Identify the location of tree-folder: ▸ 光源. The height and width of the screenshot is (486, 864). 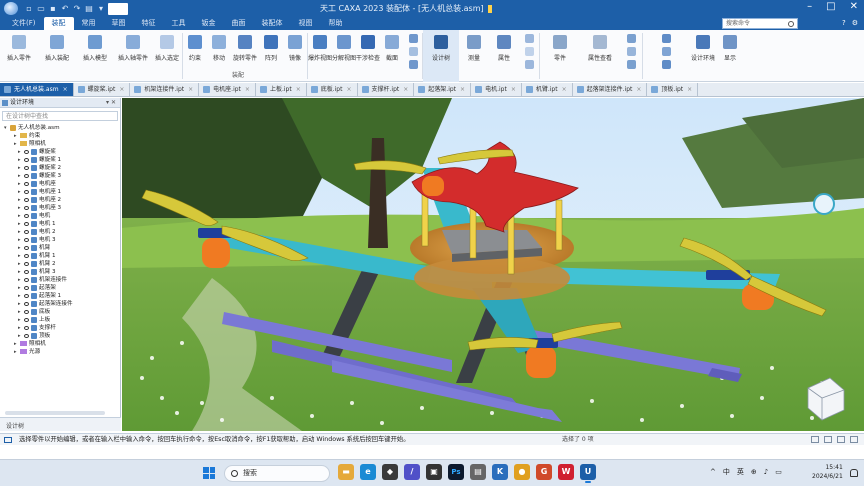
(60, 352).